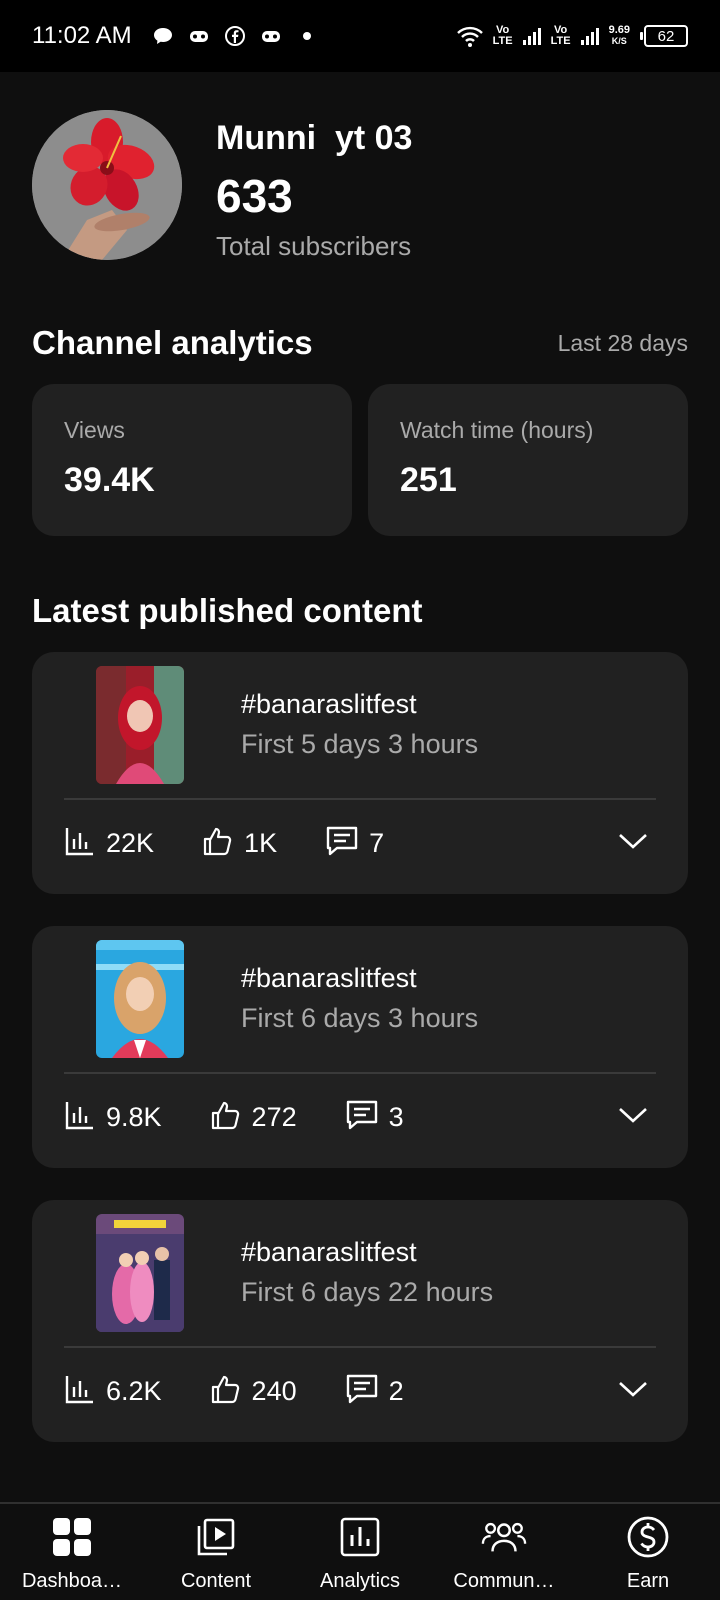 This screenshot has height=1600, width=720. I want to click on views-value: 22K, so click(130, 842).